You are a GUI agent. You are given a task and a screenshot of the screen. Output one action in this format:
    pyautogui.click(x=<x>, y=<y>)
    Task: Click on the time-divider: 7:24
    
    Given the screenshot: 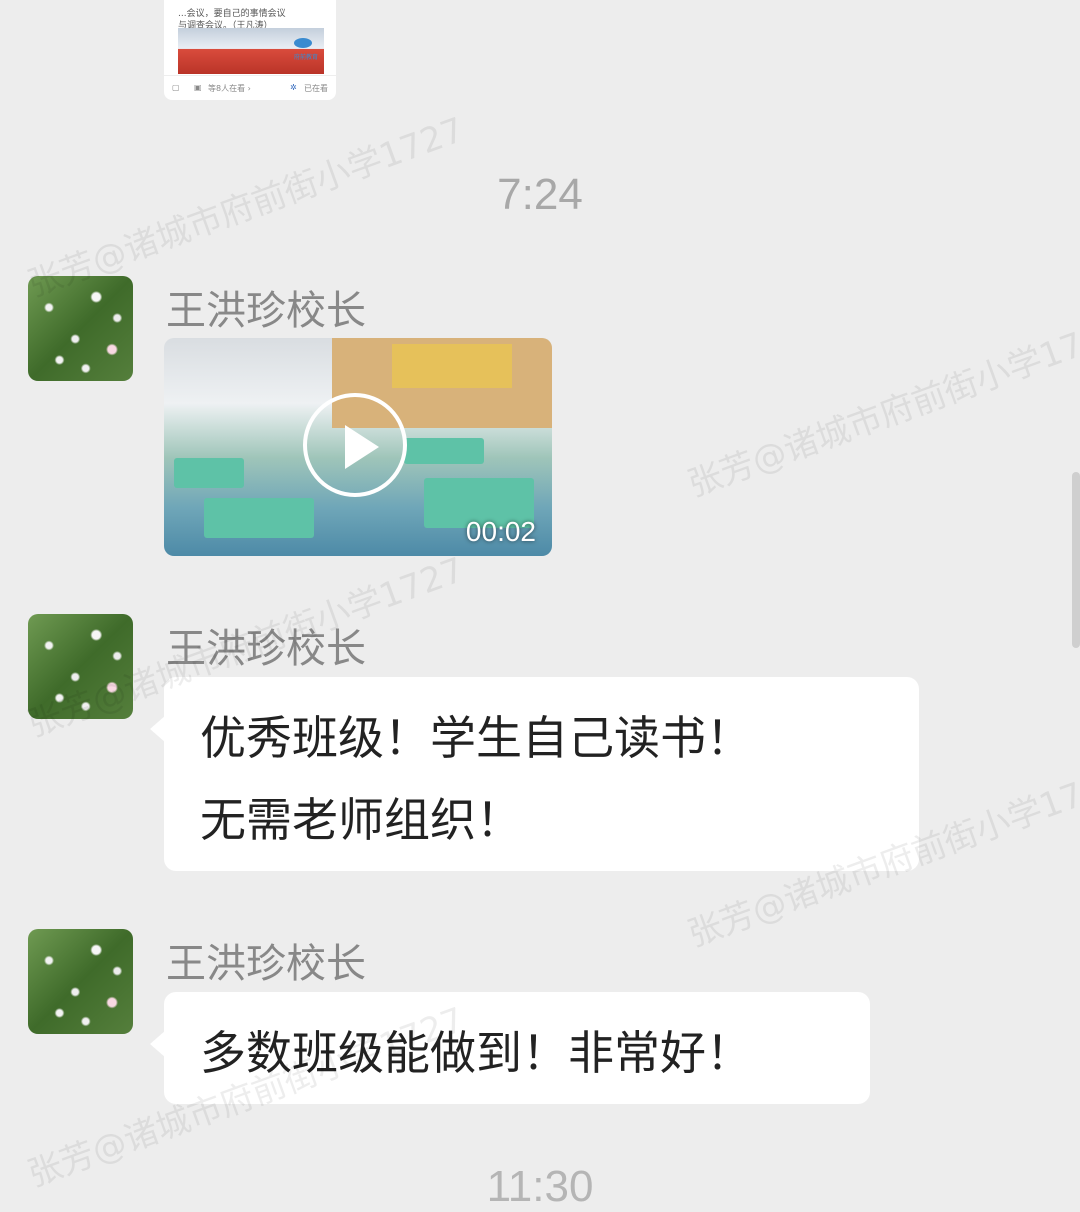 What is the action you would take?
    pyautogui.click(x=540, y=194)
    